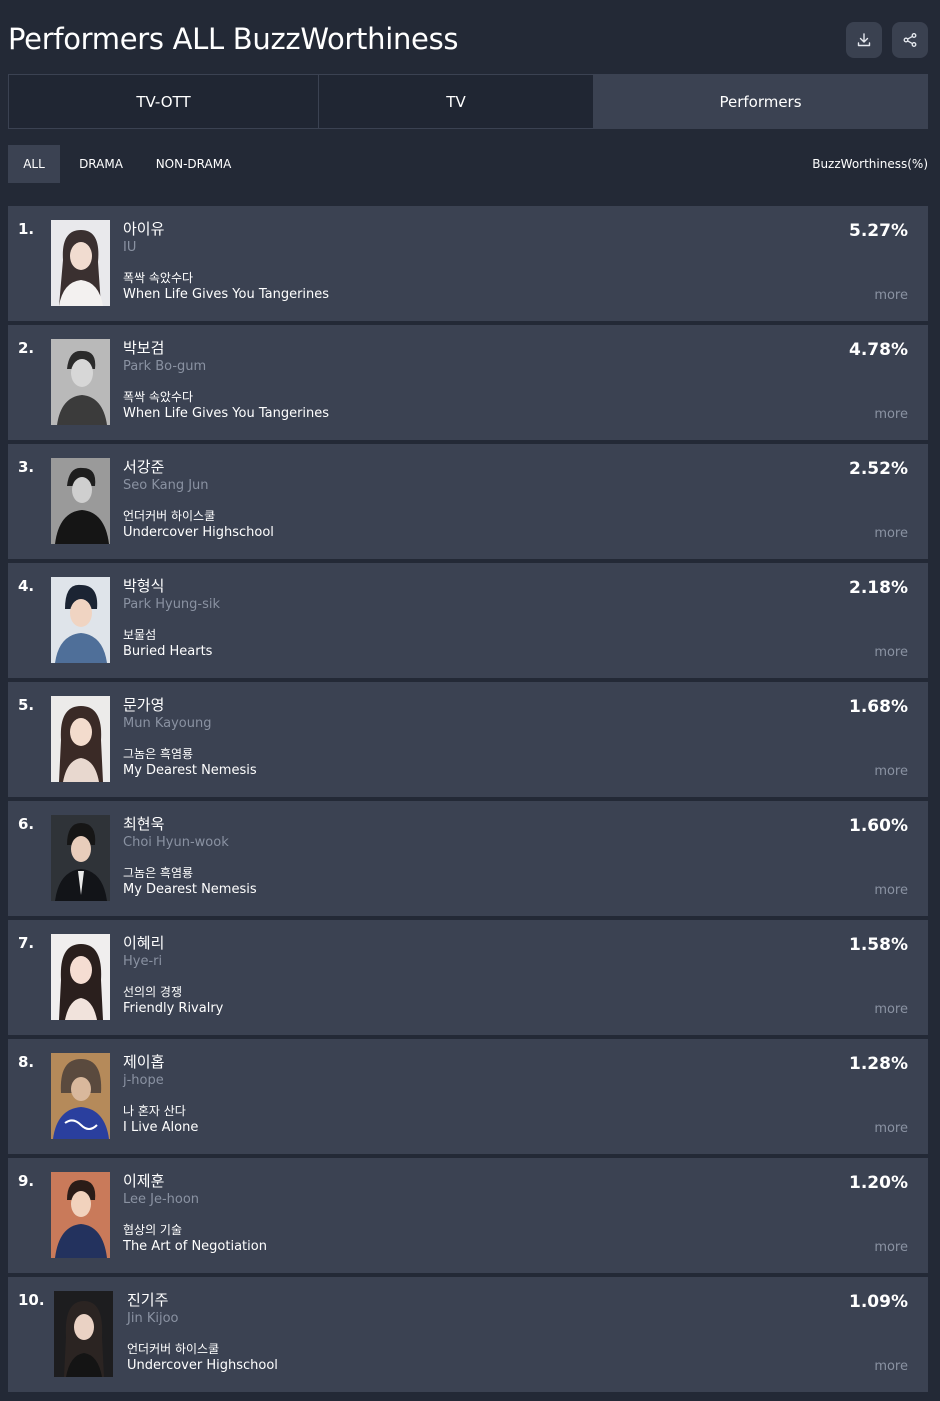 The width and height of the screenshot is (940, 1401). What do you see at coordinates (878, 350) in the screenshot?
I see `buzz-percent: 4.78%` at bounding box center [878, 350].